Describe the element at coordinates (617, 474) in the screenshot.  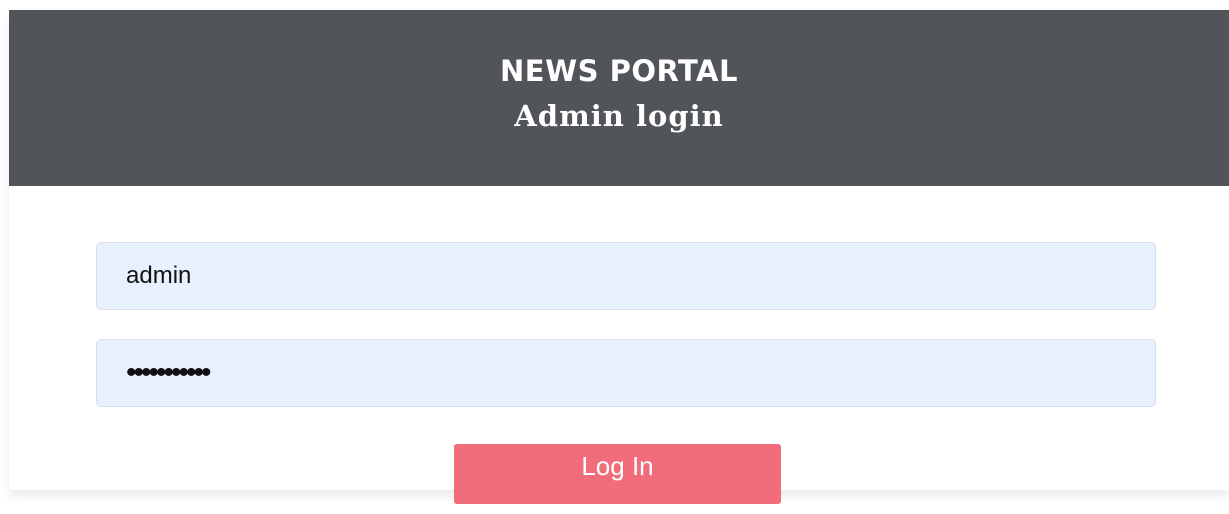
I see `login-button: Log In` at that location.